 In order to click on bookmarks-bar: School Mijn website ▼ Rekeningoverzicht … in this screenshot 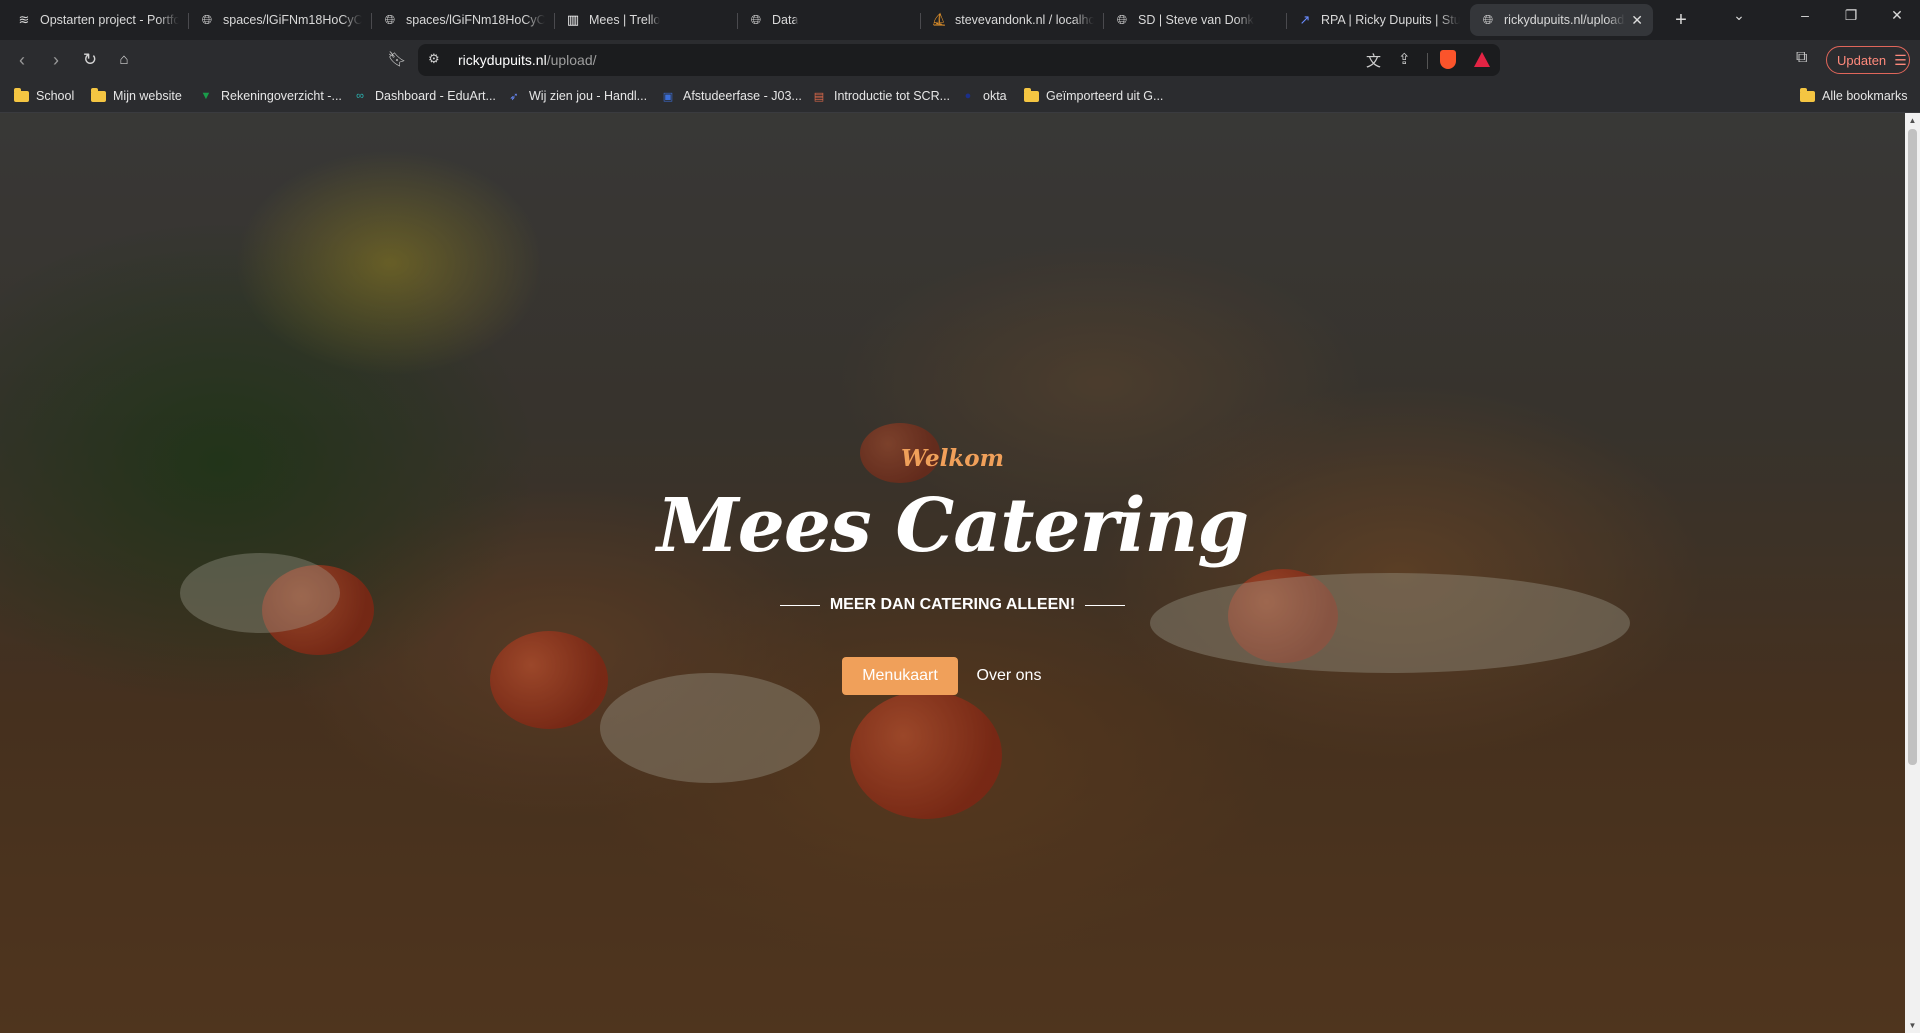, I will do `click(960, 96)`.